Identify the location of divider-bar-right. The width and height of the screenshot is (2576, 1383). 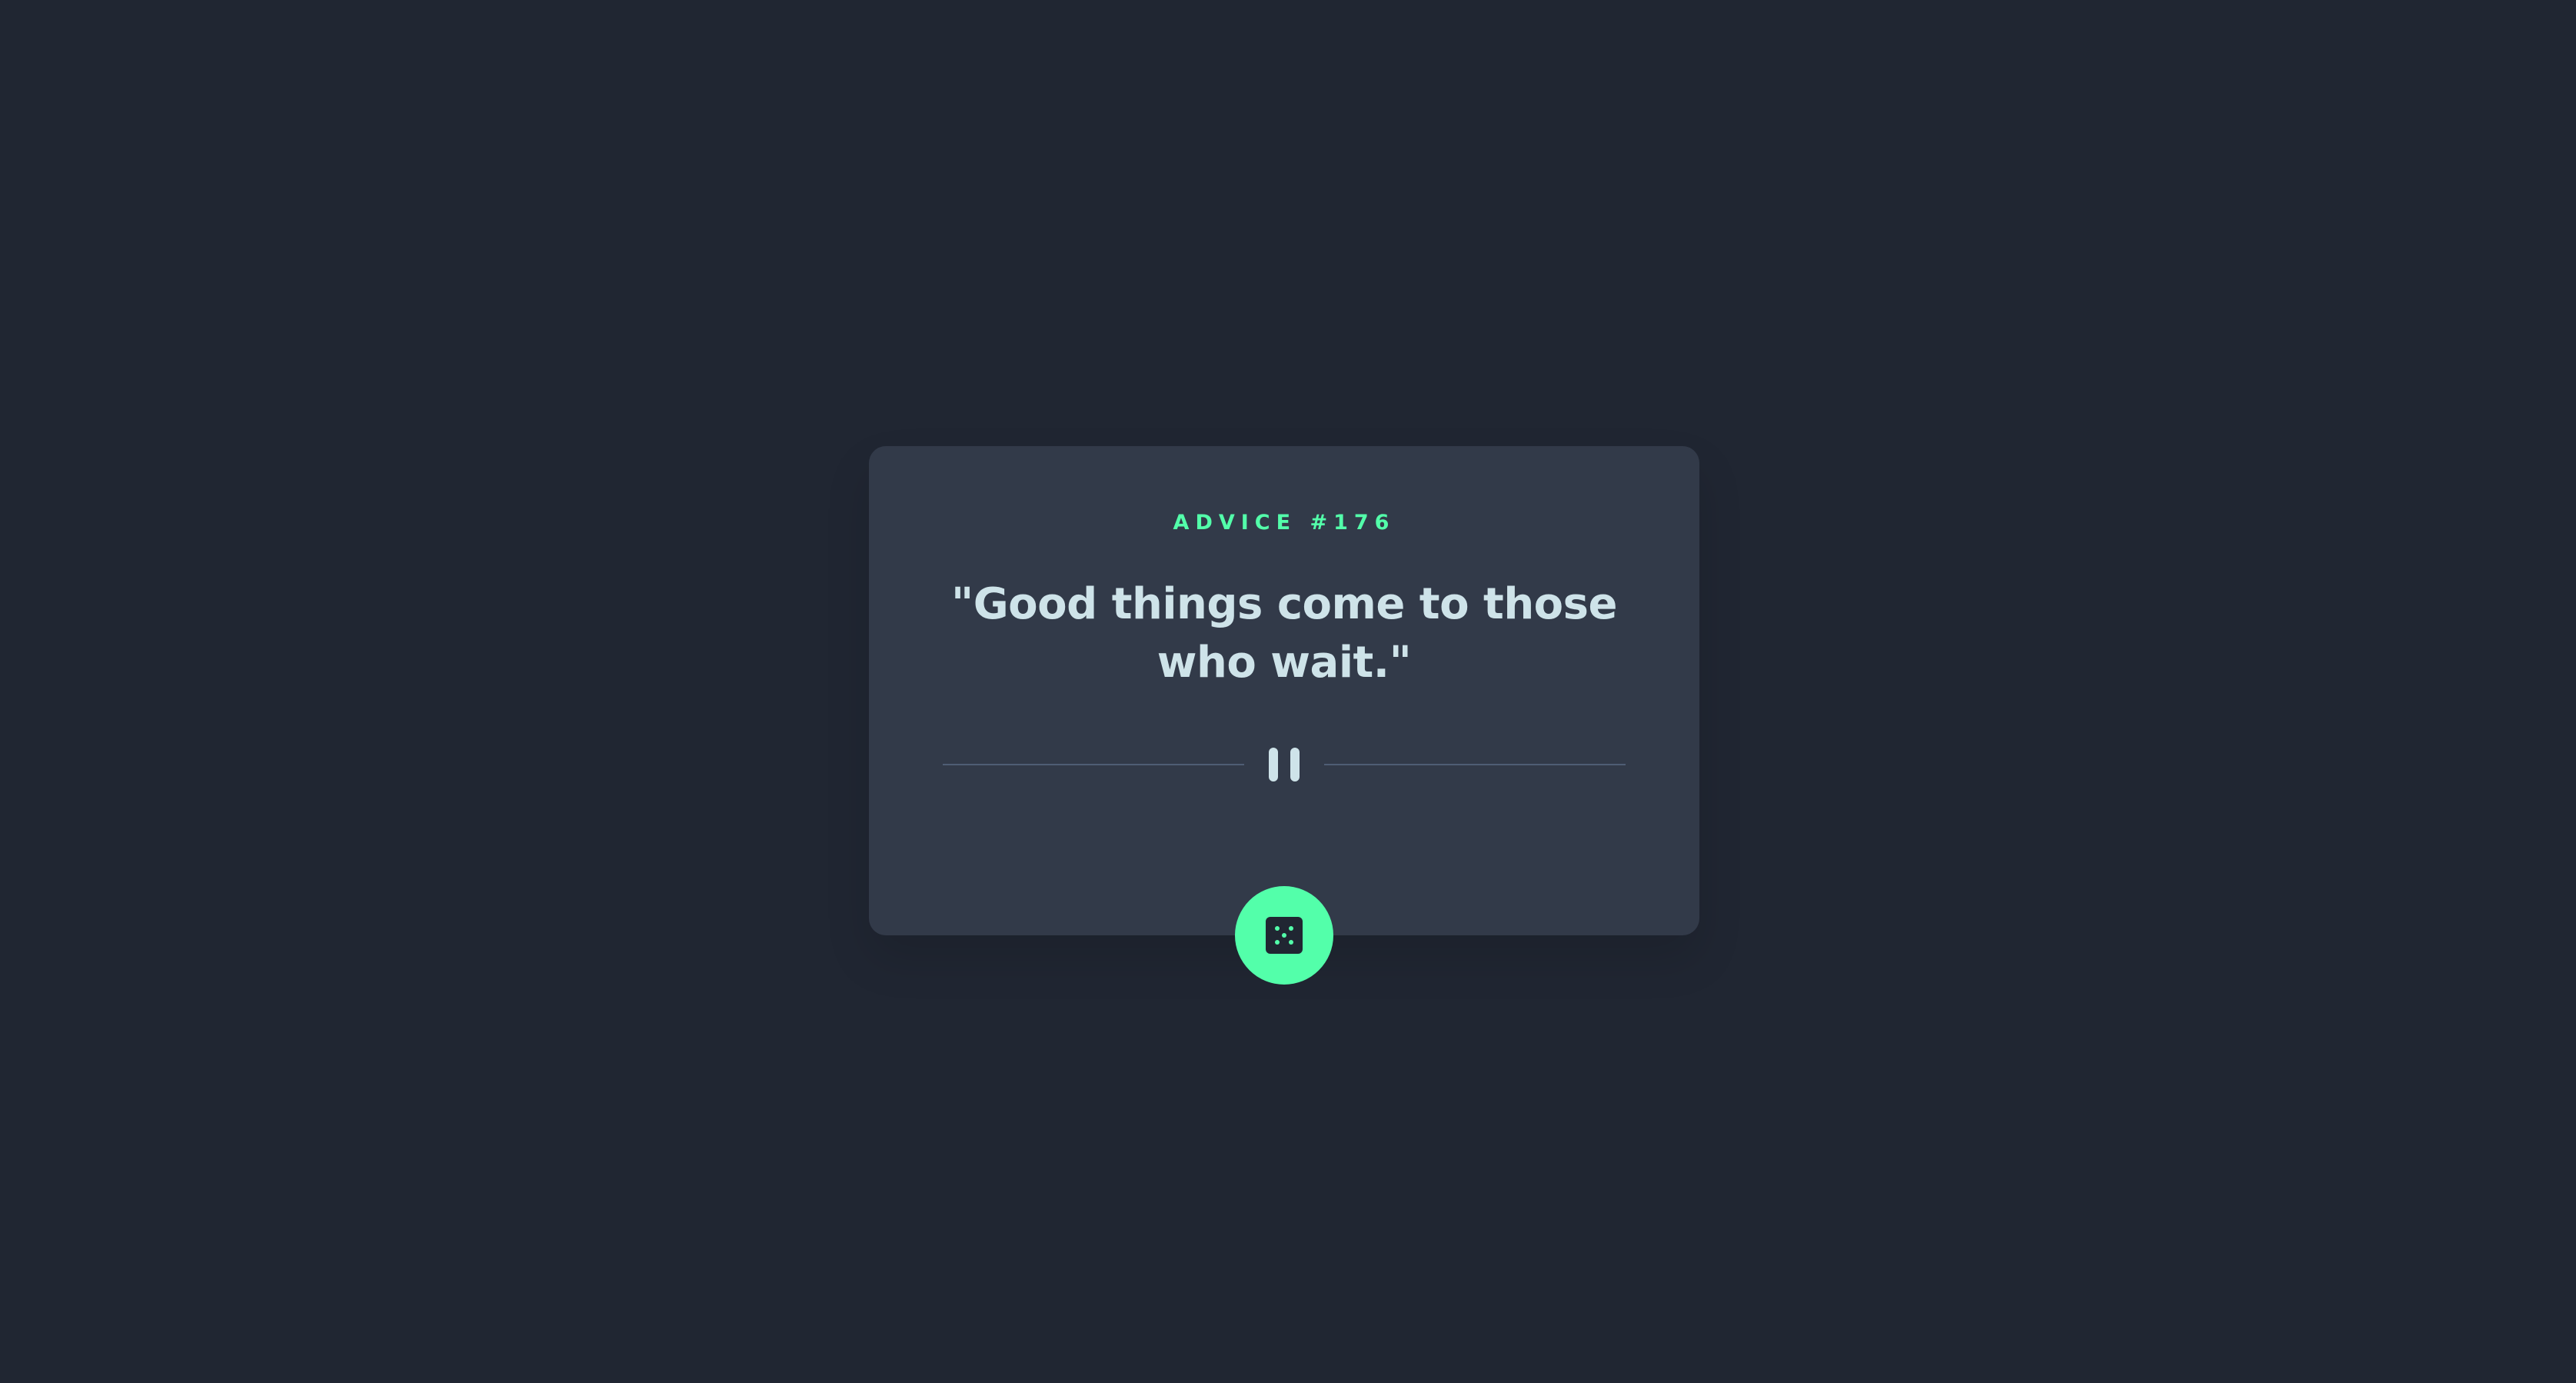
(1295, 764).